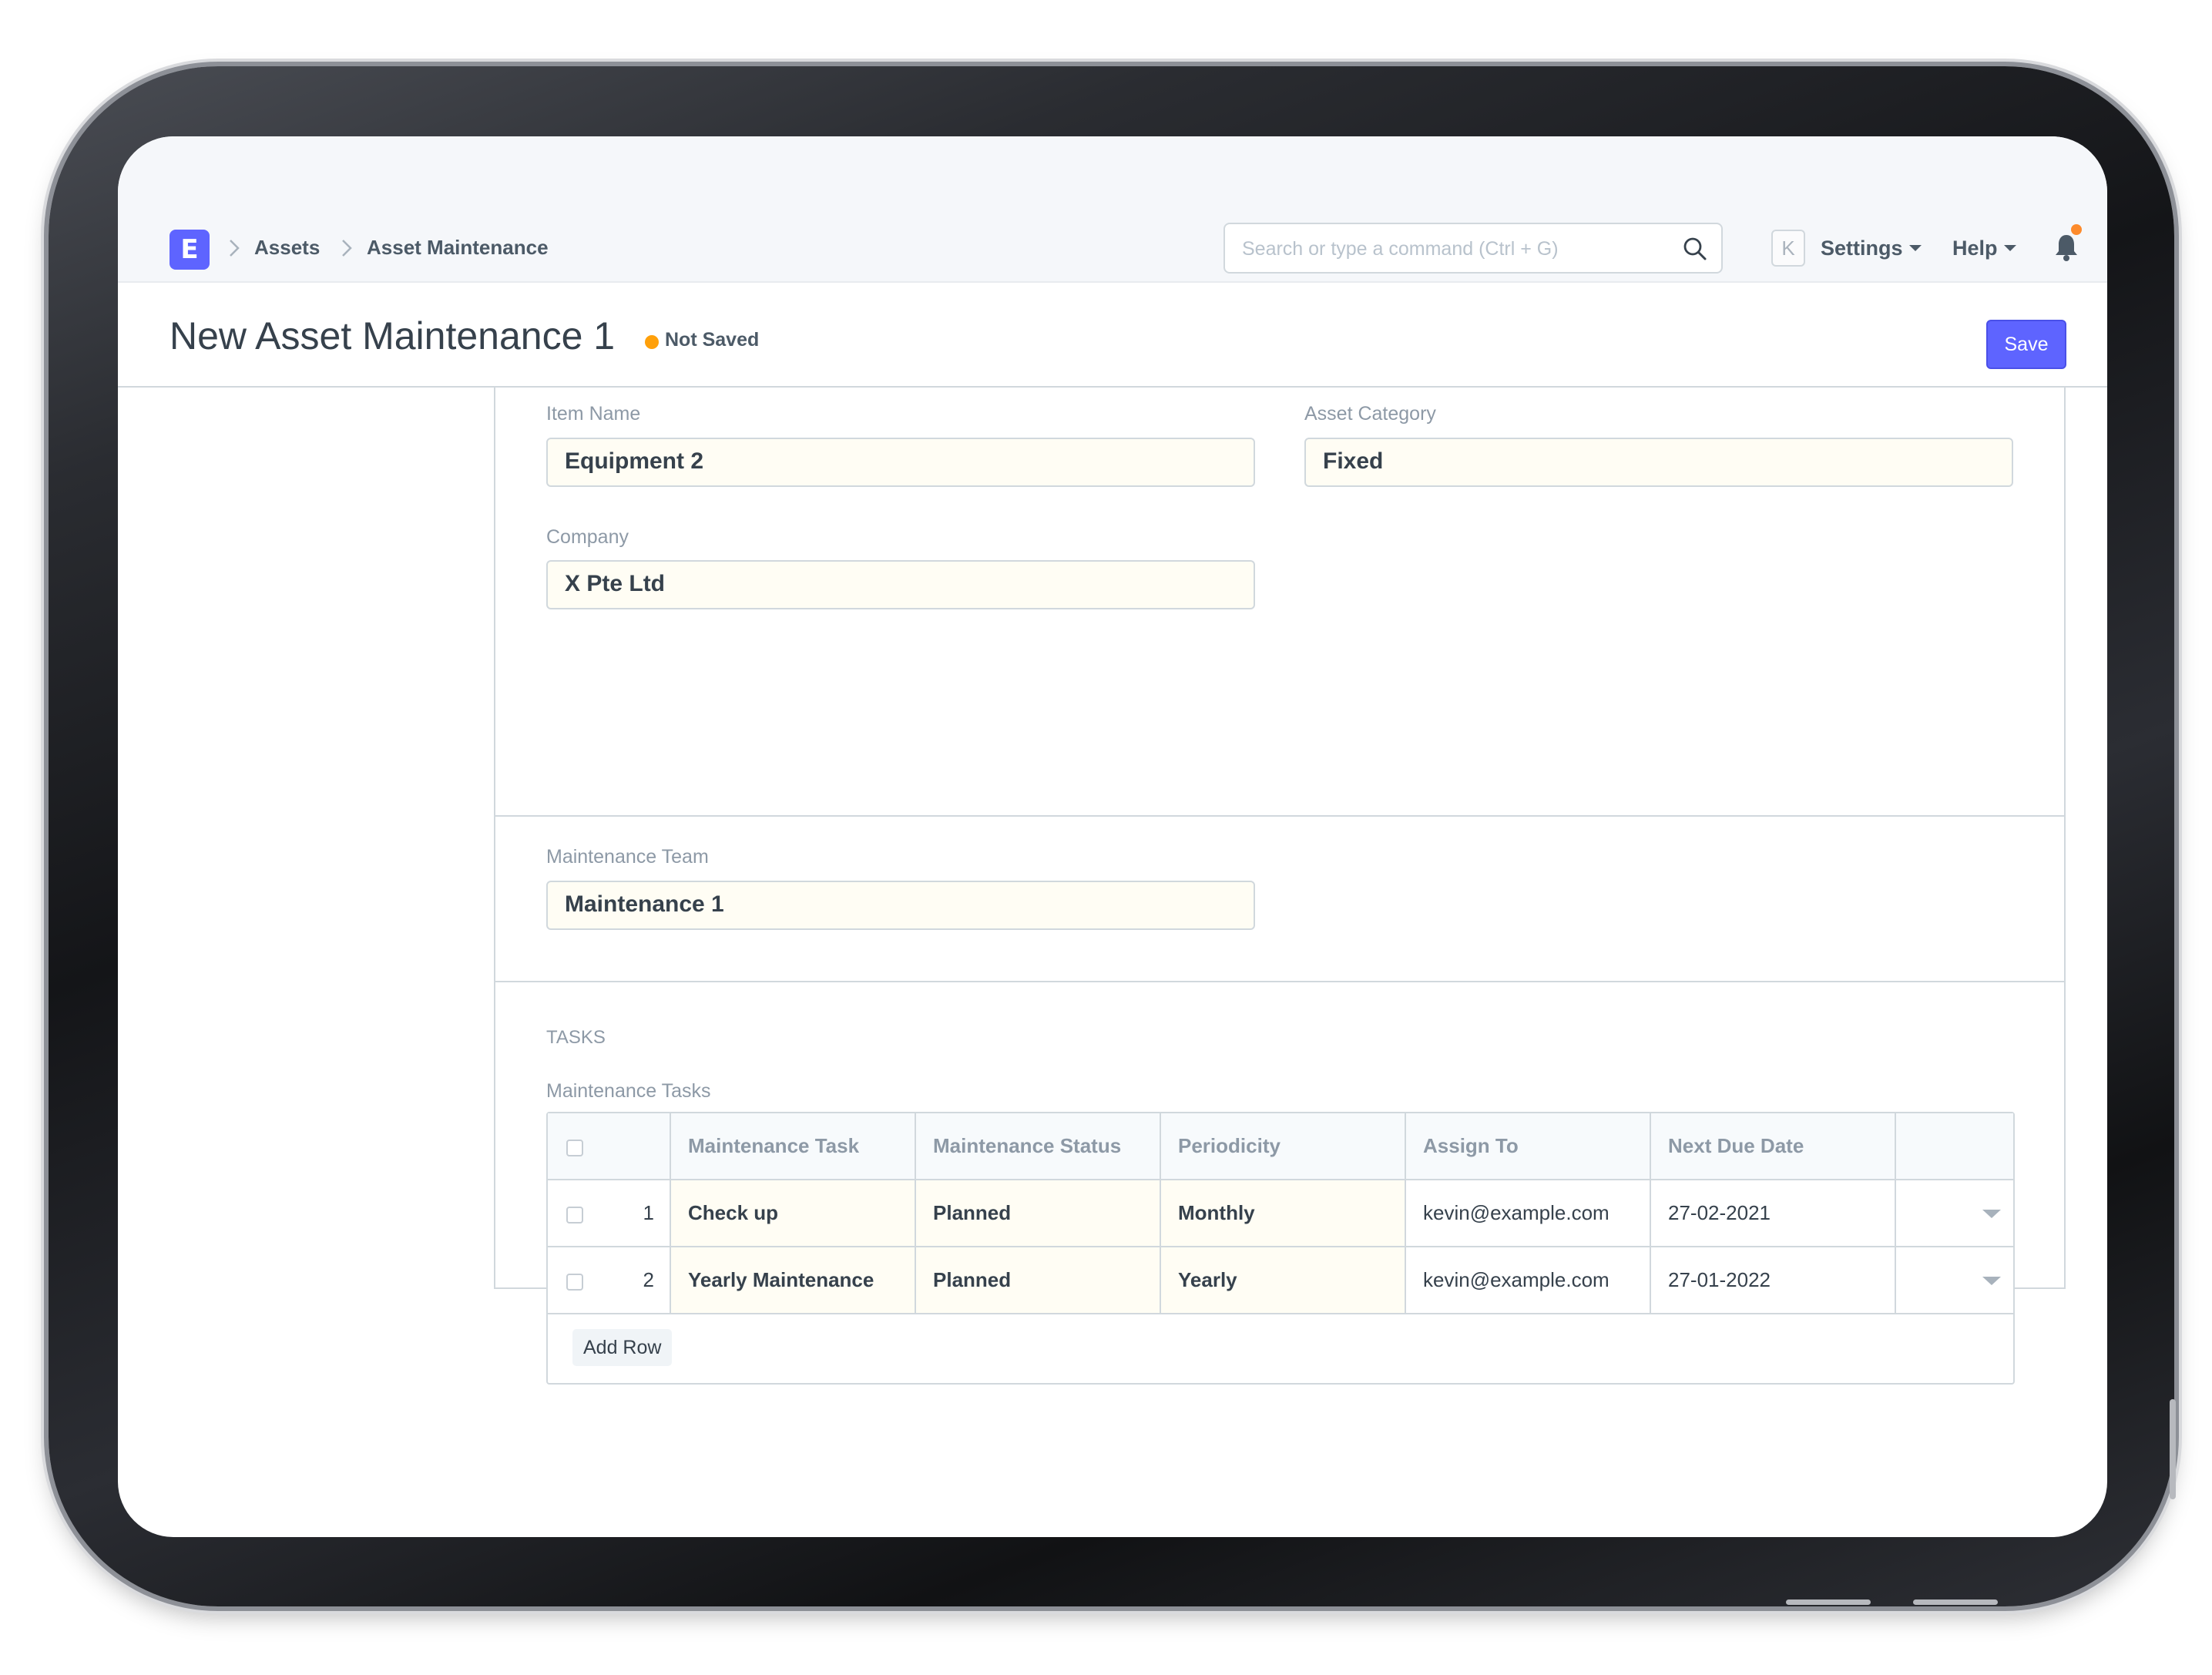  What do you see at coordinates (1772, 1280) in the screenshot?
I see `cell-next-due-date: 27-01-2022` at bounding box center [1772, 1280].